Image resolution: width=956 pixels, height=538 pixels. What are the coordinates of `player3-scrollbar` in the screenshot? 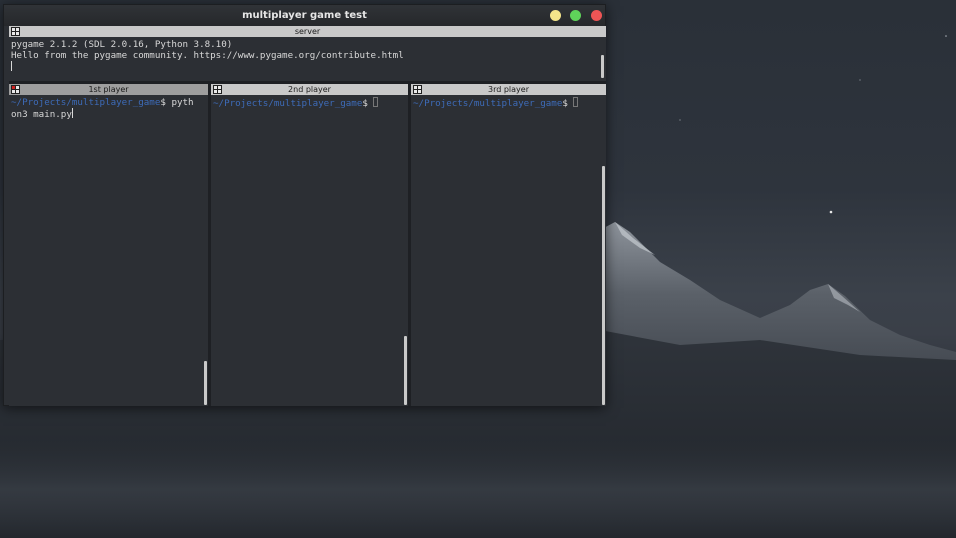 It's located at (603, 285).